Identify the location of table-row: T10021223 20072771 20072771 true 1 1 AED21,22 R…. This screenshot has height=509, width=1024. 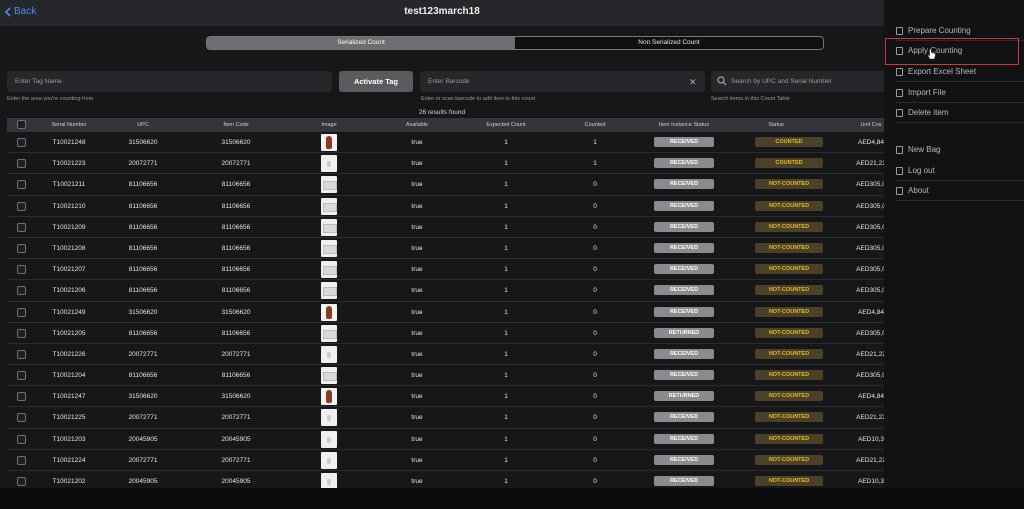
(445, 164).